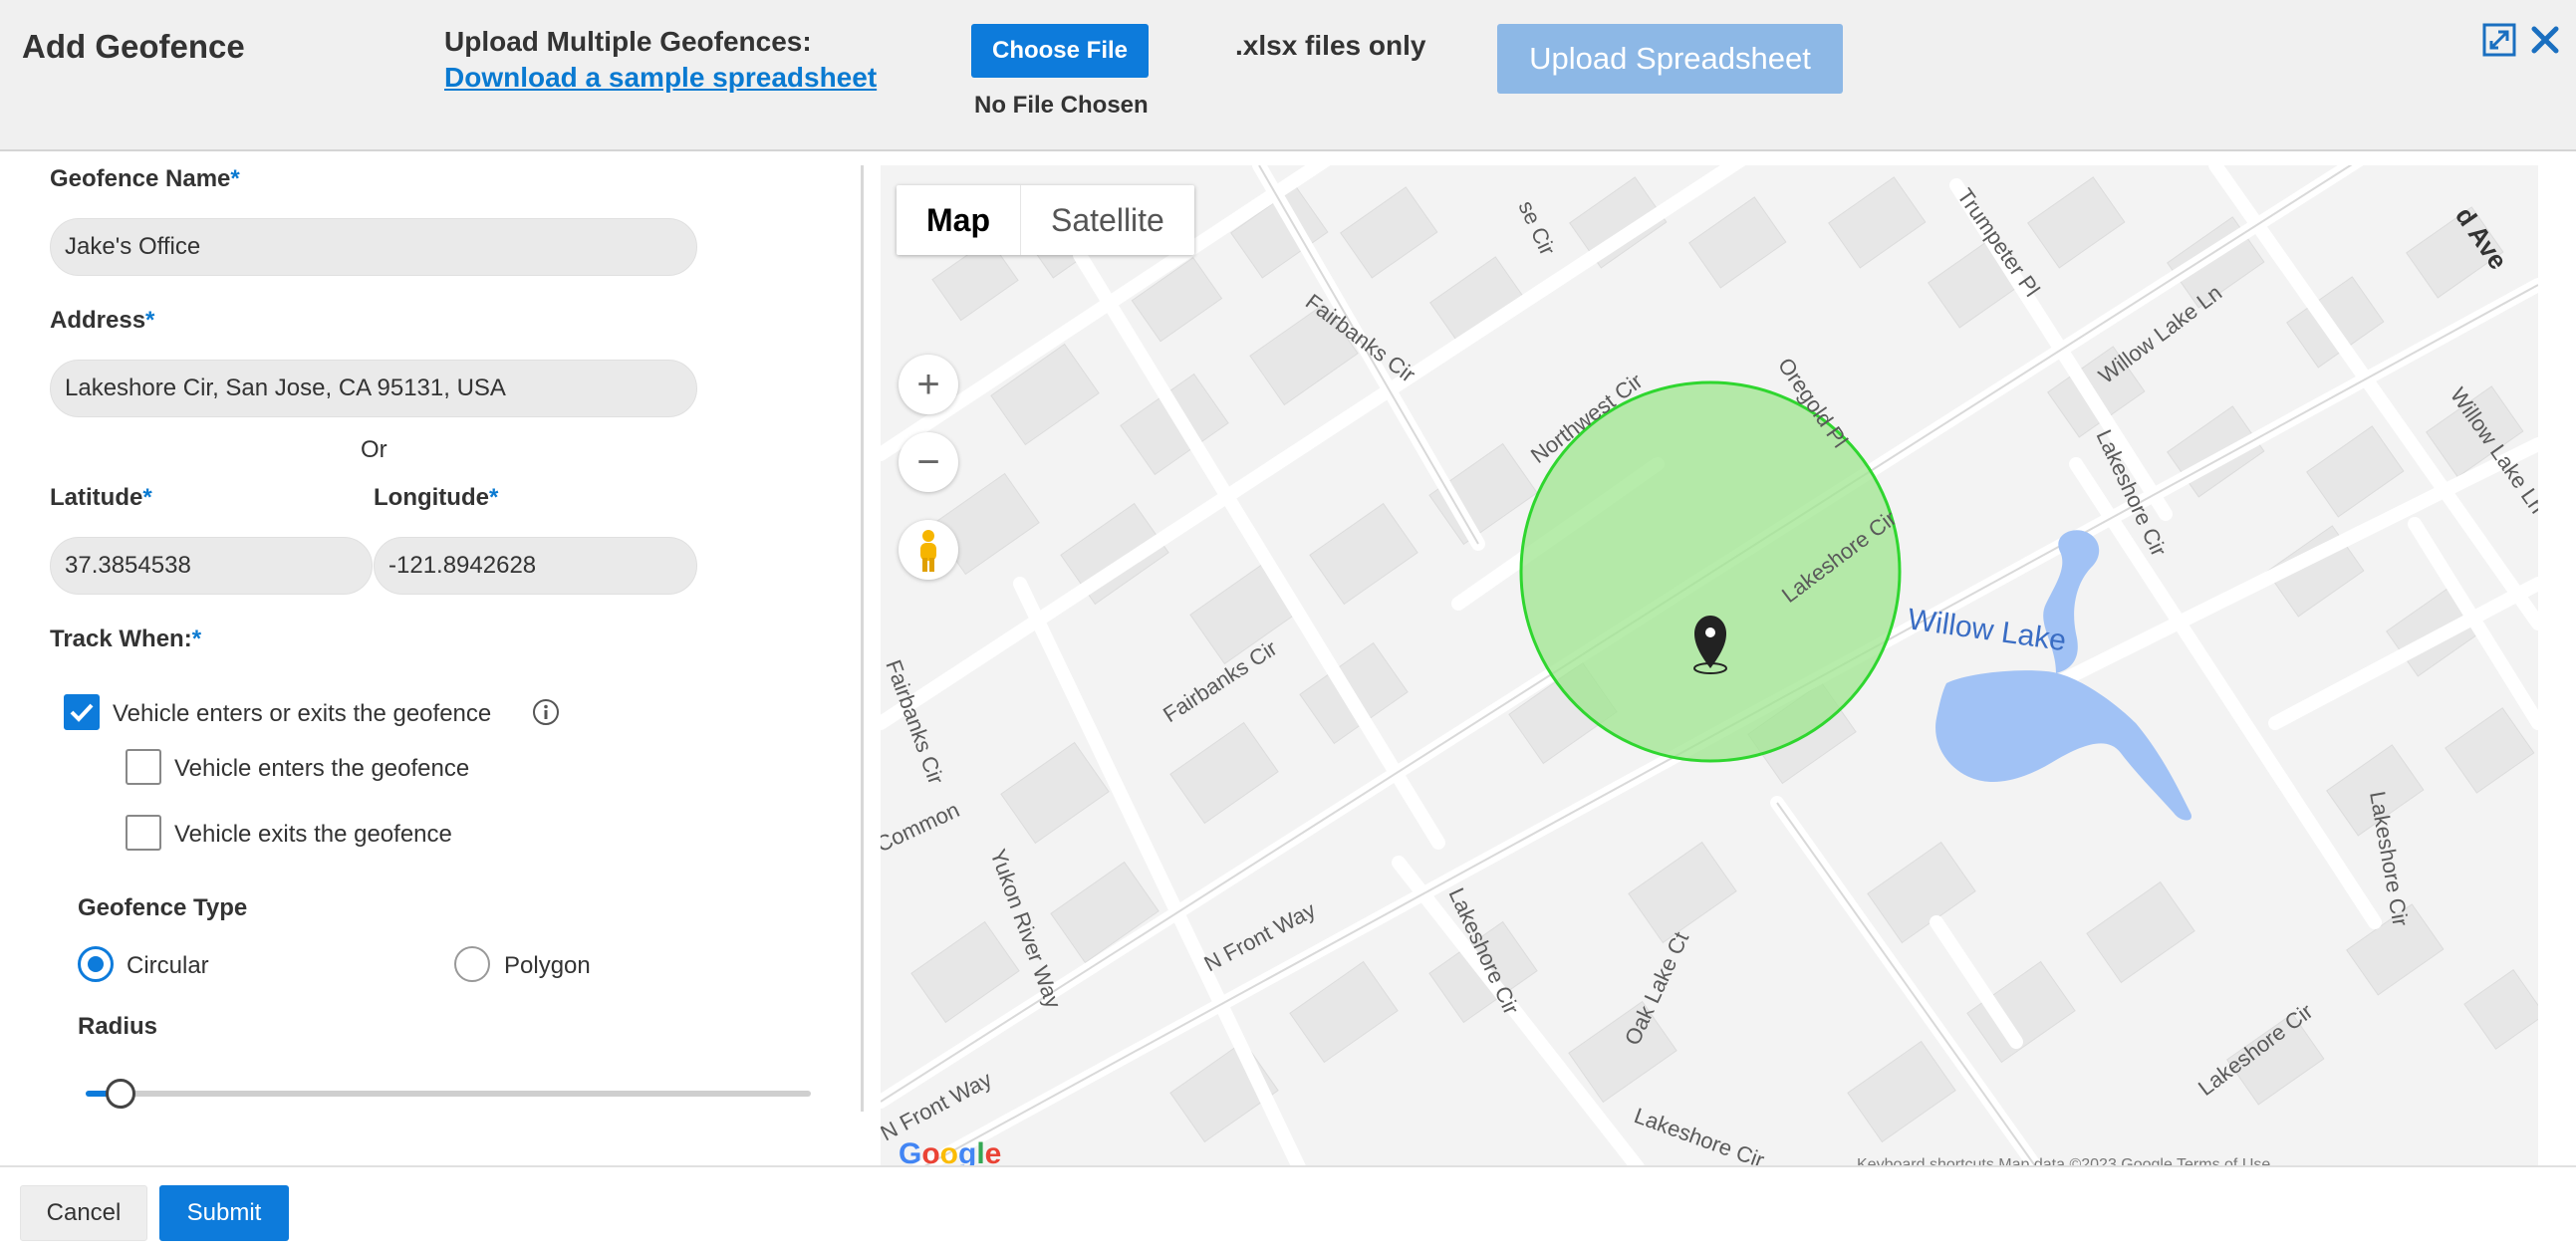 Image resolution: width=2576 pixels, height=1251 pixels. I want to click on file-type-hint: .xlsx files only, so click(1330, 45).